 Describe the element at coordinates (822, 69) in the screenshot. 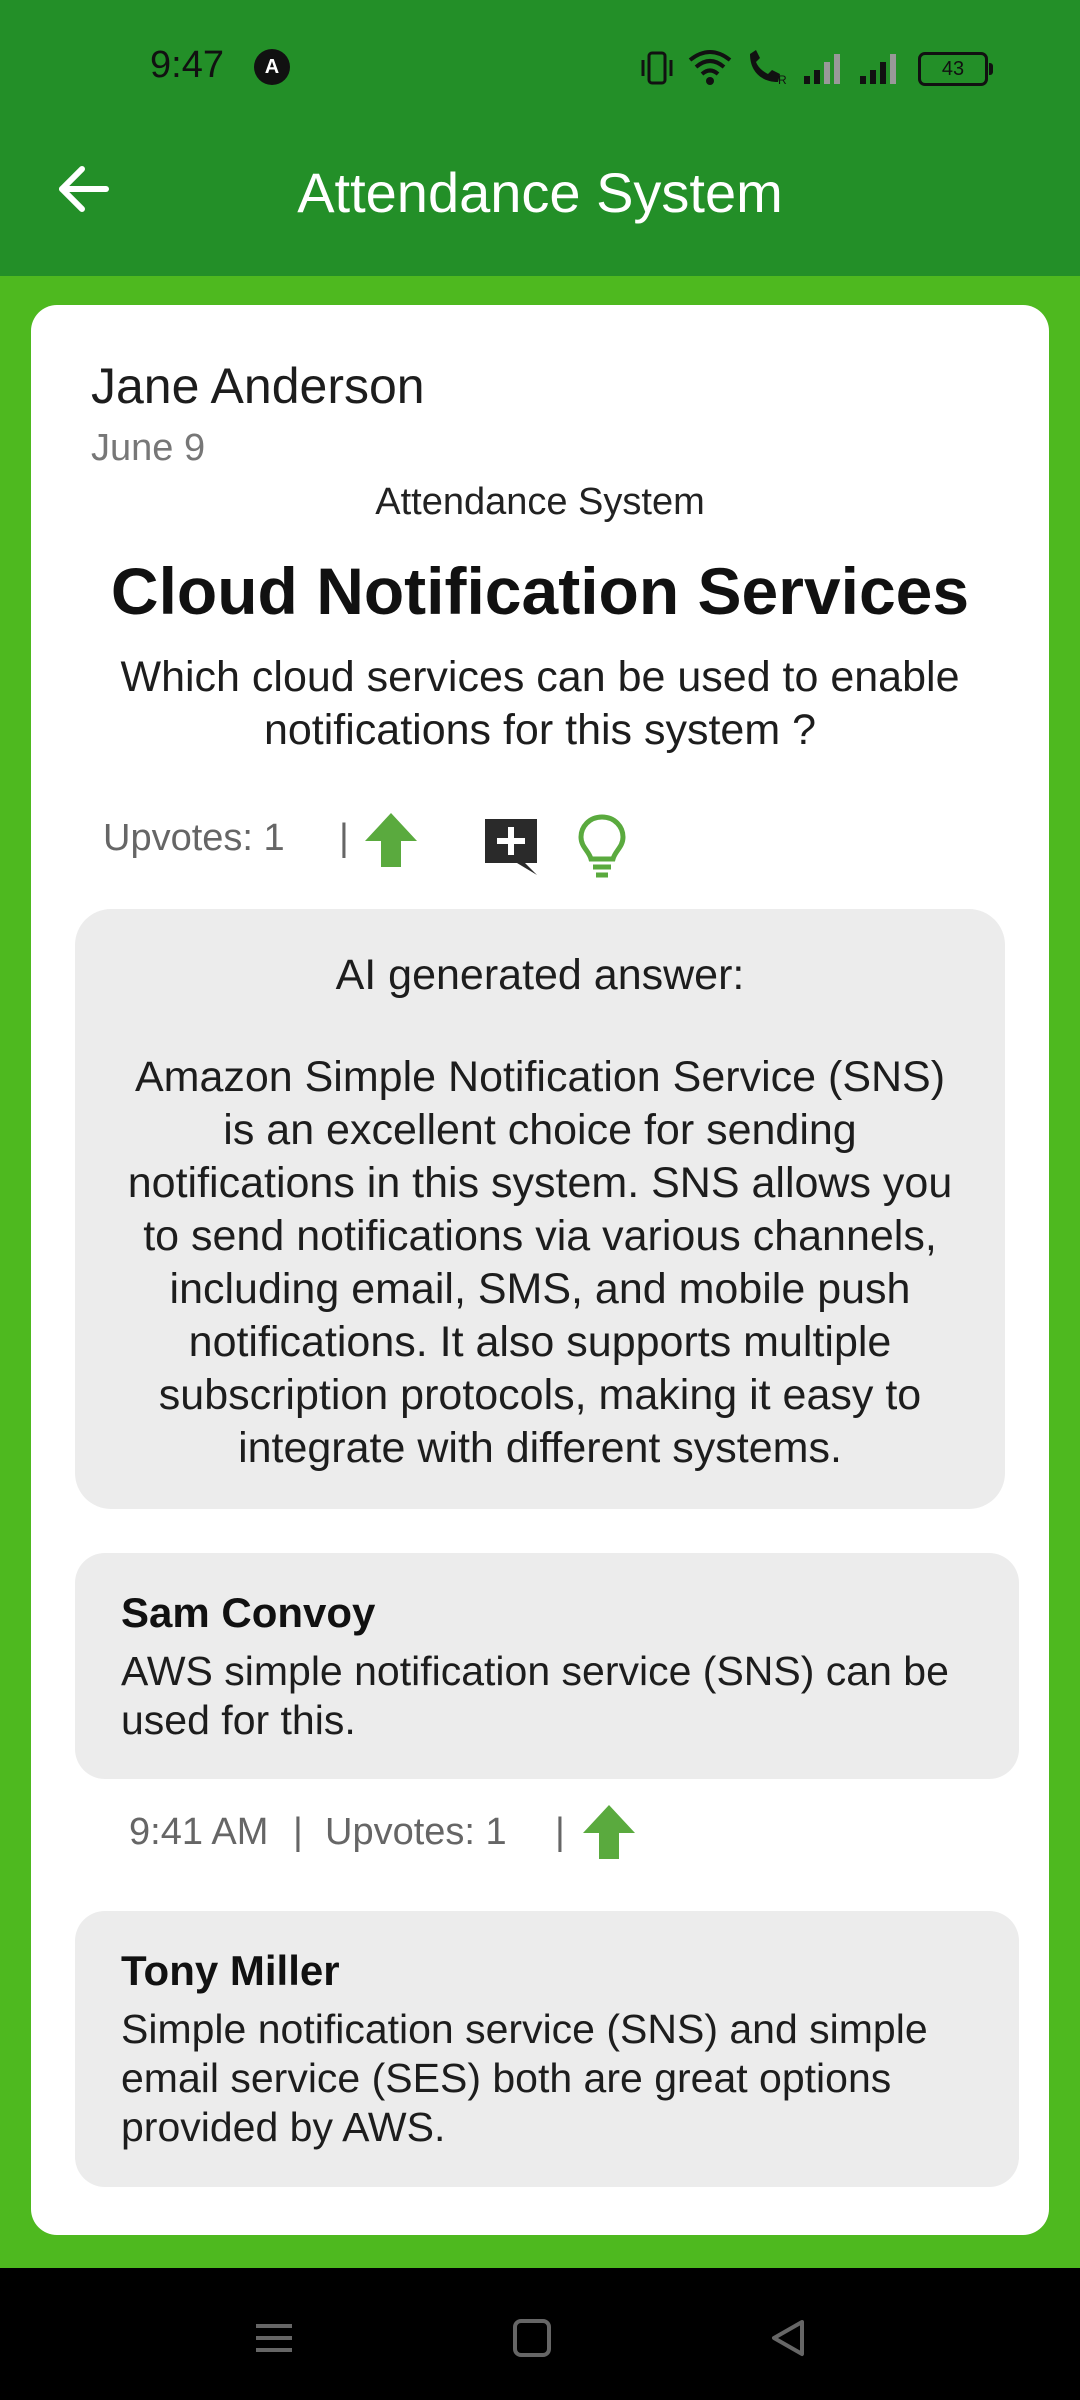

I see `signal-sim1-icon` at that location.